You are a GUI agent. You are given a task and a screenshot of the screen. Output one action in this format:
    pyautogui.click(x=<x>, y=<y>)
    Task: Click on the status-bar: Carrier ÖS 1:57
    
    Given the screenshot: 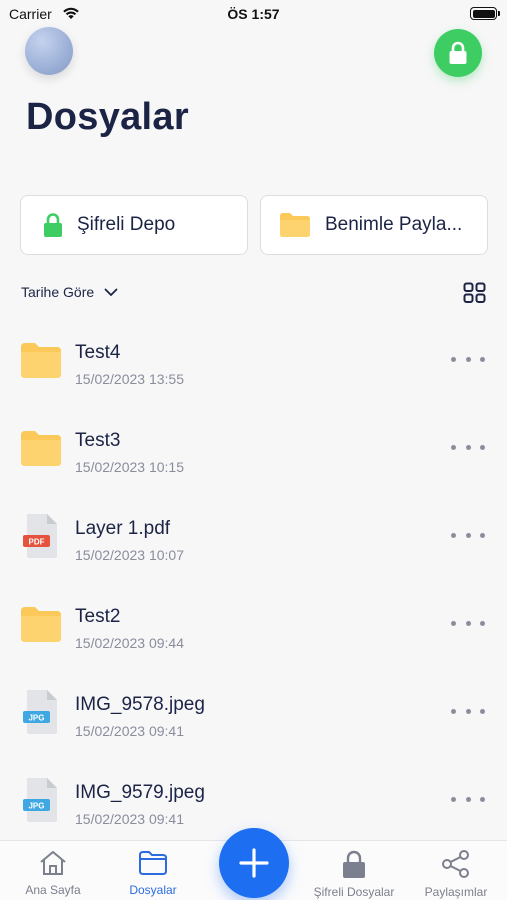 What is the action you would take?
    pyautogui.click(x=253, y=14)
    